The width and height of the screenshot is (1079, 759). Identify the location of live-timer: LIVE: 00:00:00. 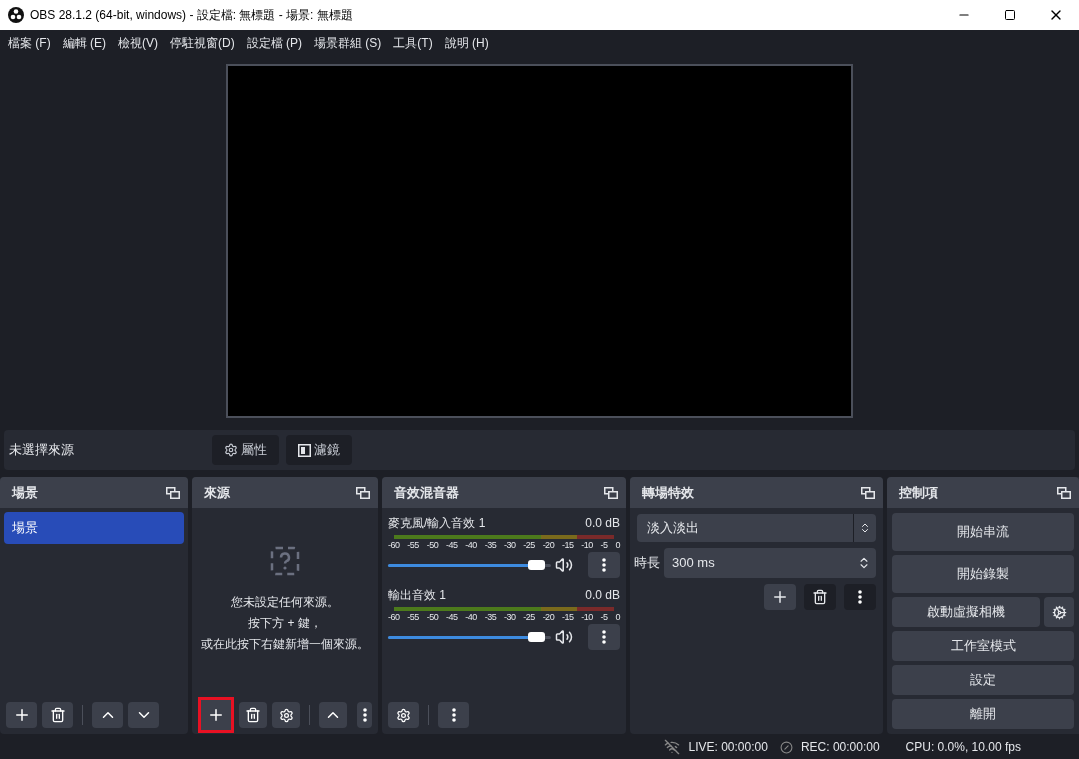
(728, 747).